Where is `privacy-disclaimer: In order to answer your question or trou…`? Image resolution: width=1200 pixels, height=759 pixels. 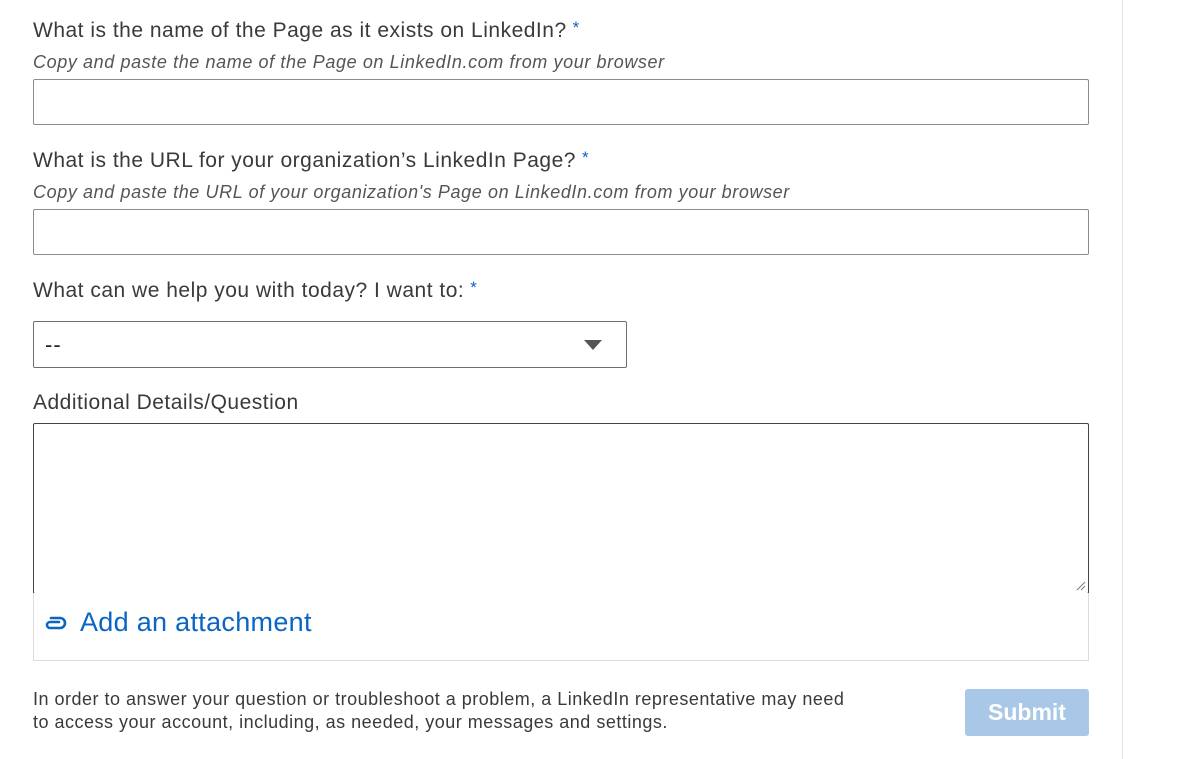
privacy-disclaimer: In order to answer your question or trou… is located at coordinates (439, 710).